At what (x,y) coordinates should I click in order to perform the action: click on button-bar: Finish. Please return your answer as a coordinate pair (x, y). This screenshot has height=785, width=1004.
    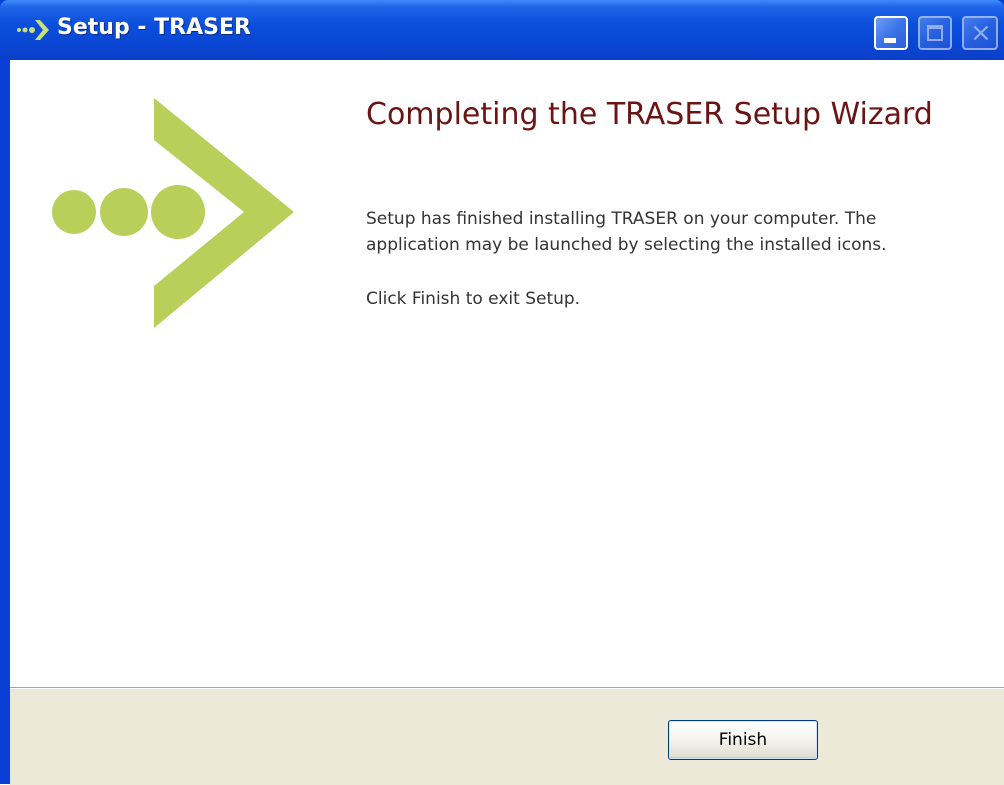
    Looking at the image, I should click on (507, 736).